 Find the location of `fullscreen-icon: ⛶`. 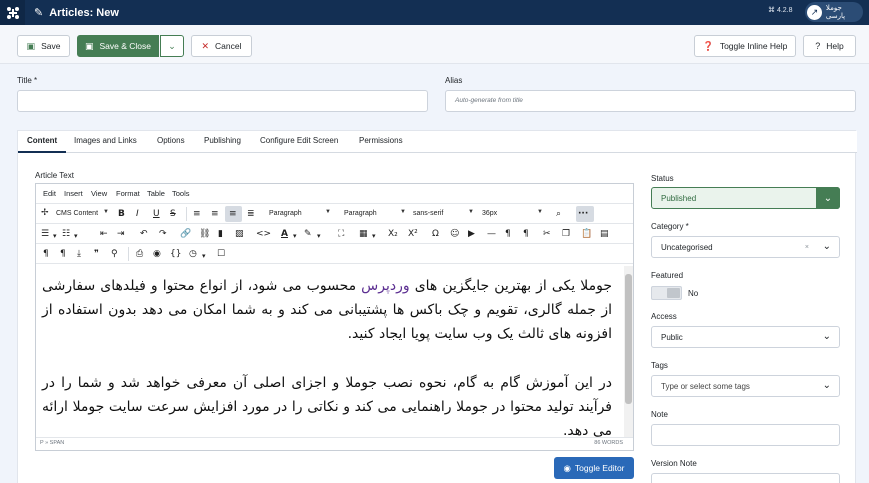

fullscreen-icon: ⛶ is located at coordinates (341, 234).